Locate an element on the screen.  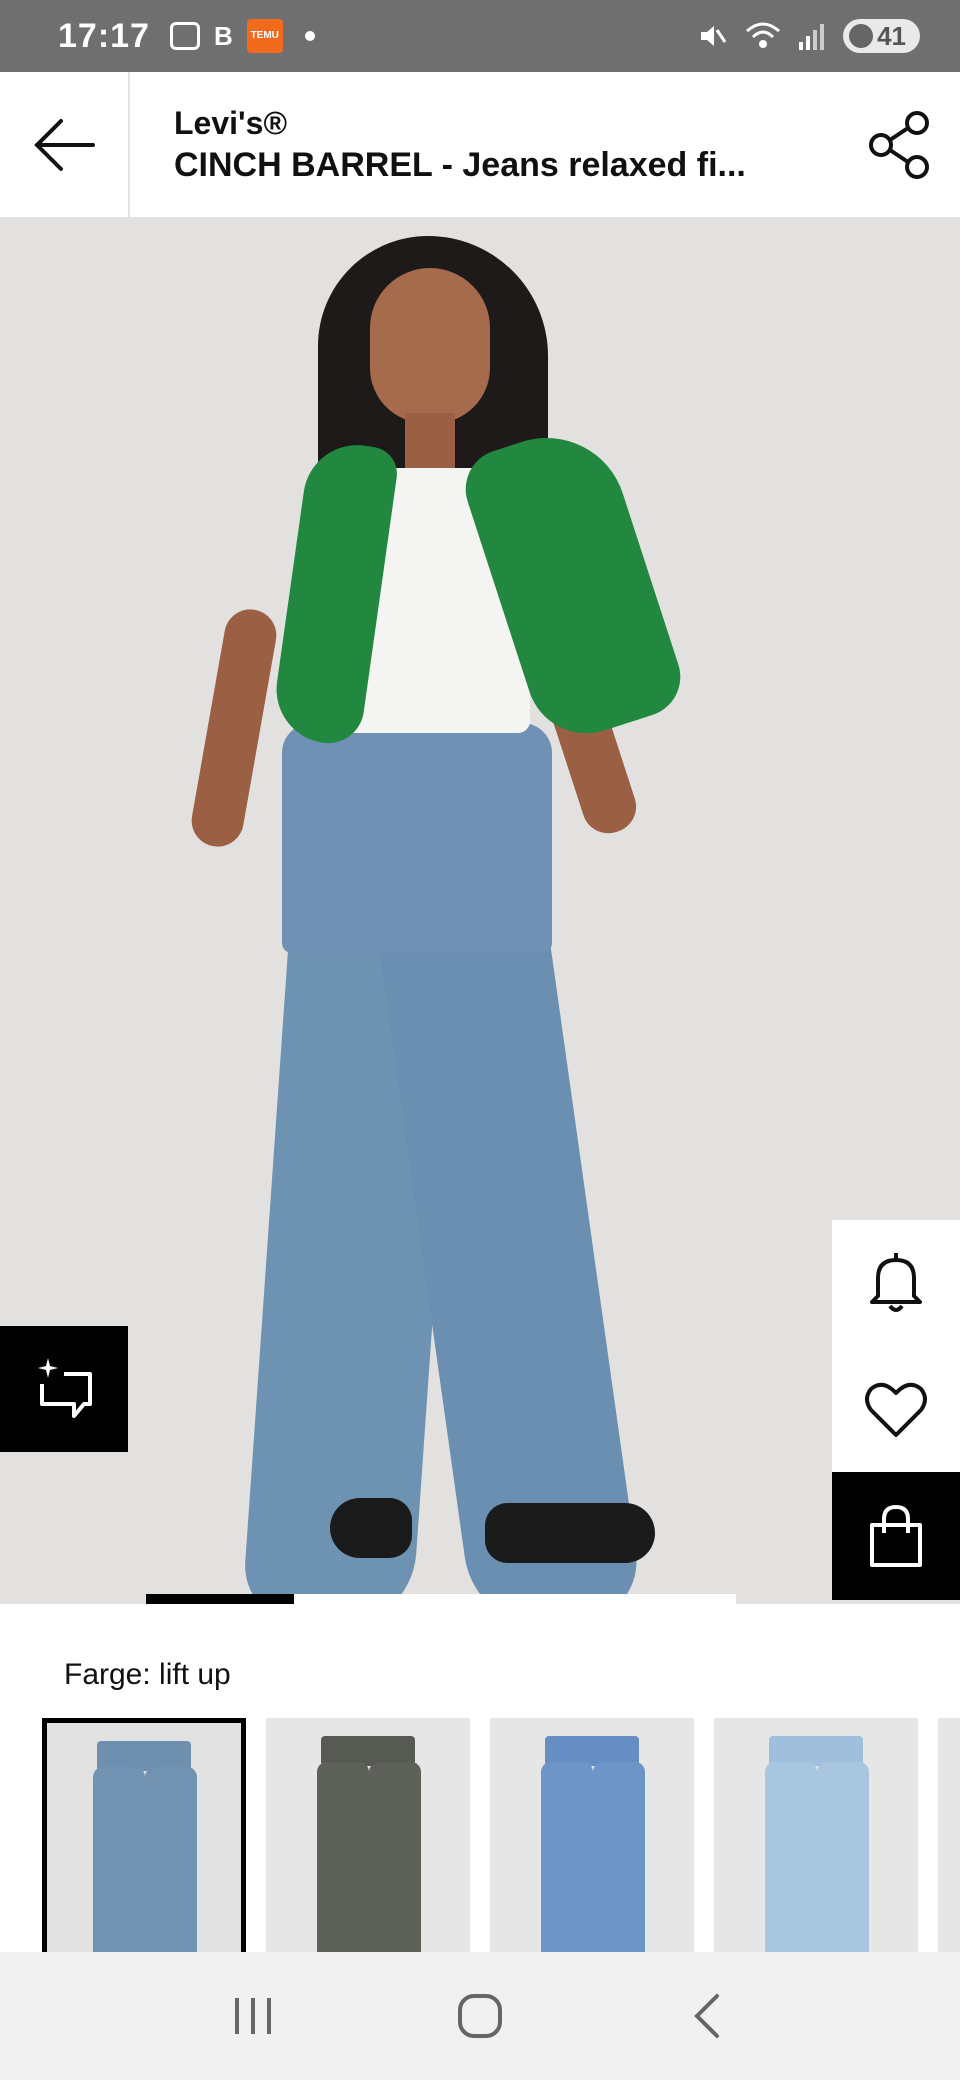
heart-icon is located at coordinates (896, 1409).